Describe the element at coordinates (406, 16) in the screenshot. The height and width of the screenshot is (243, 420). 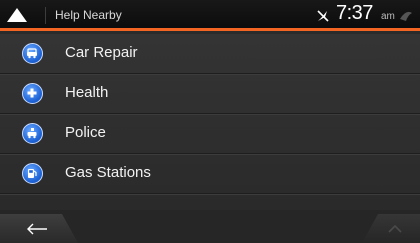
I see `signal-icon` at that location.